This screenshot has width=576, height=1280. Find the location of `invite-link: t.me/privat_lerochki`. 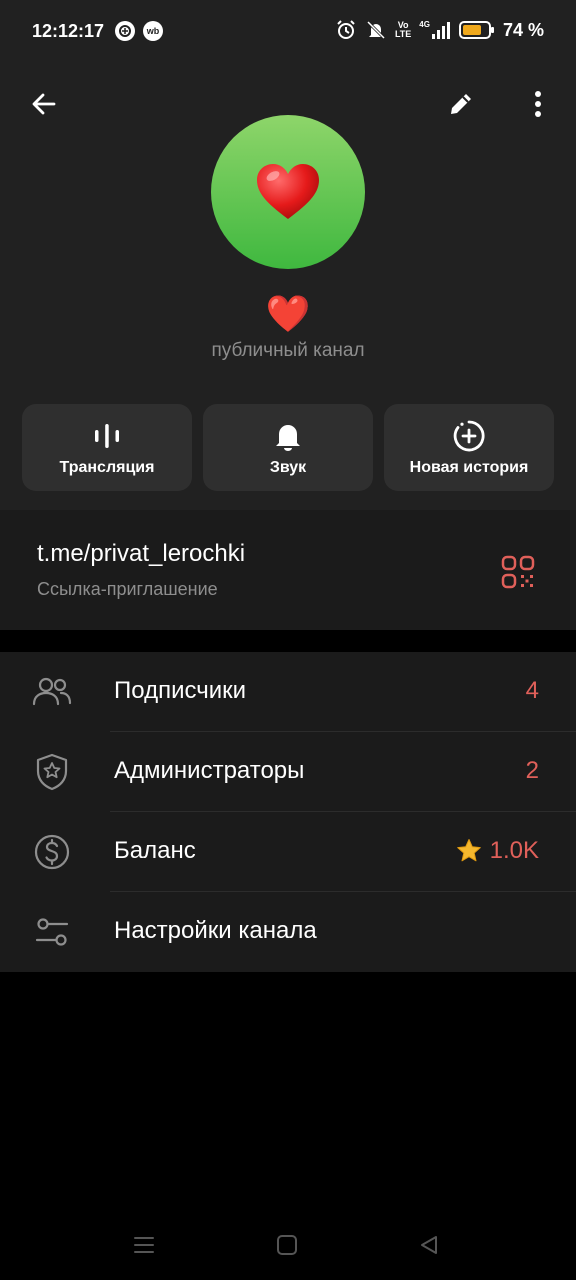

invite-link: t.me/privat_lerochki is located at coordinates (141, 554).